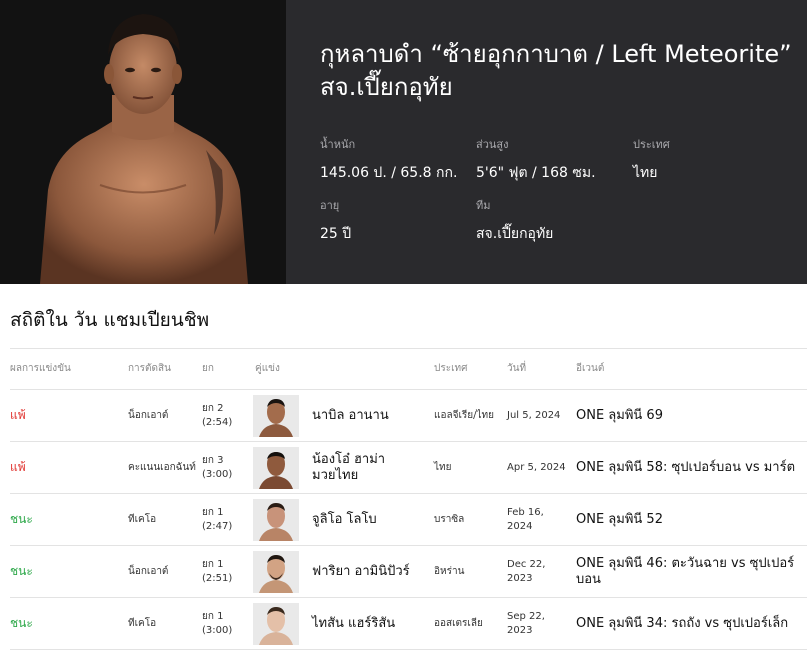 The width and height of the screenshot is (807, 650). What do you see at coordinates (690, 415) in the screenshot?
I see `event-link: ONE ลุมพินี 69` at bounding box center [690, 415].